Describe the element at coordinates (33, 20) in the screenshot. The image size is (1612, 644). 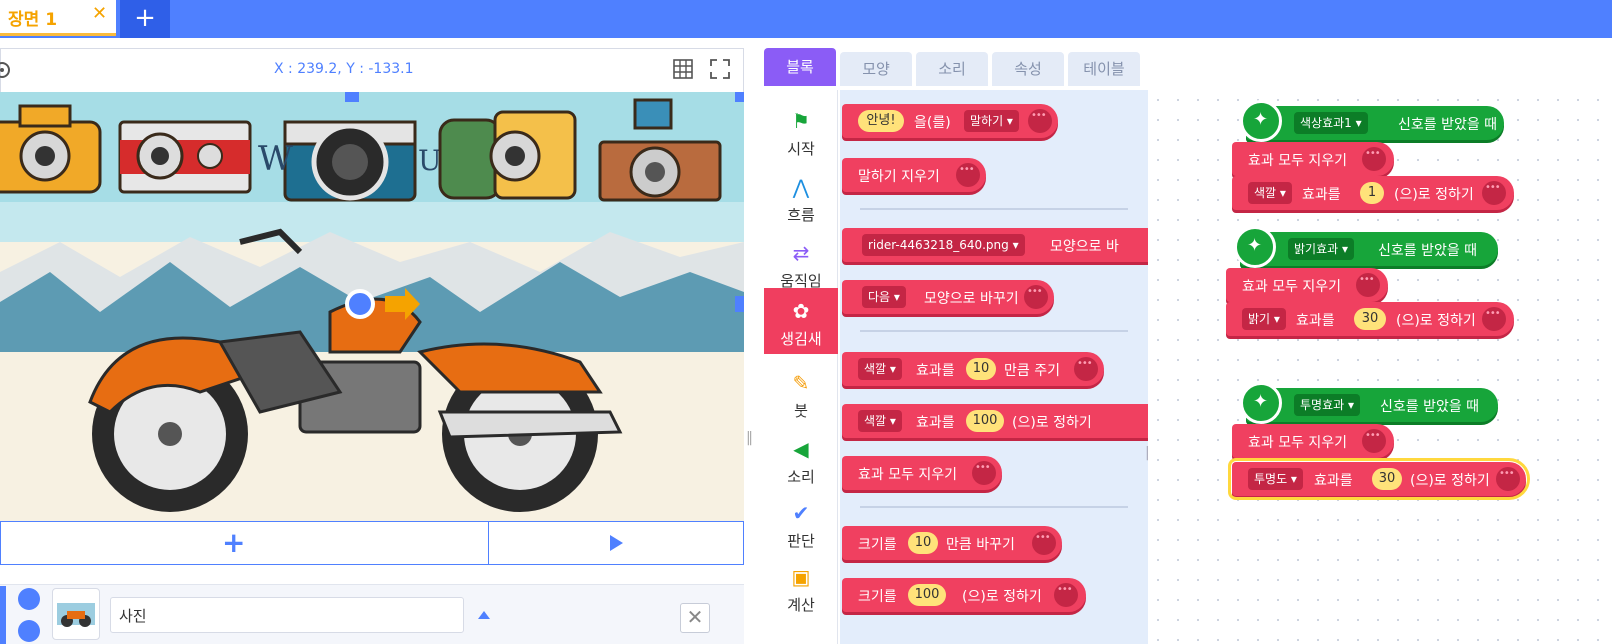
I see `scene-tab-label: 장면 1` at that location.